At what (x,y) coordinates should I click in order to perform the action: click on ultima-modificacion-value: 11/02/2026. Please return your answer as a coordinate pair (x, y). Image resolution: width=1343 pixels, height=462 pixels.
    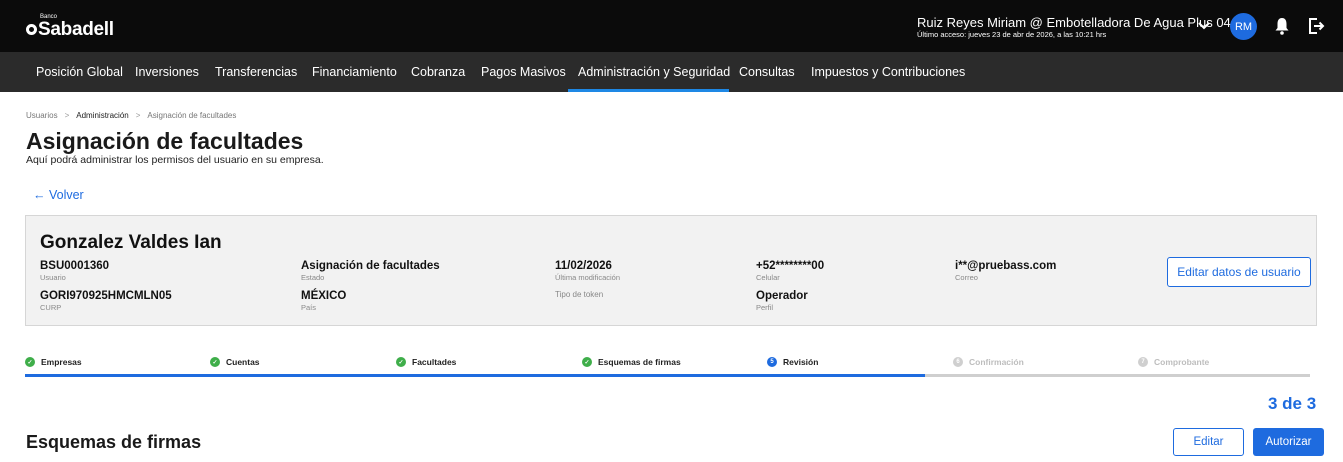
    Looking at the image, I should click on (583, 266).